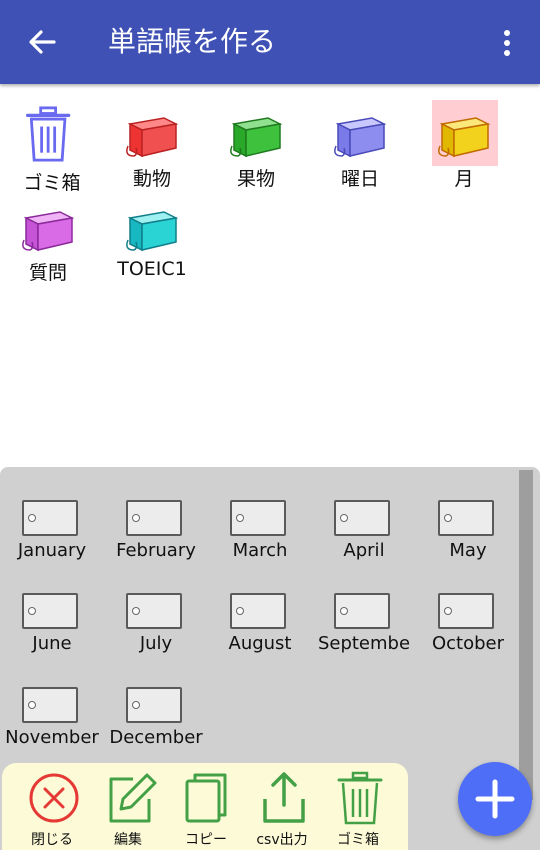  I want to click on wordbook-label: January, so click(52, 550).